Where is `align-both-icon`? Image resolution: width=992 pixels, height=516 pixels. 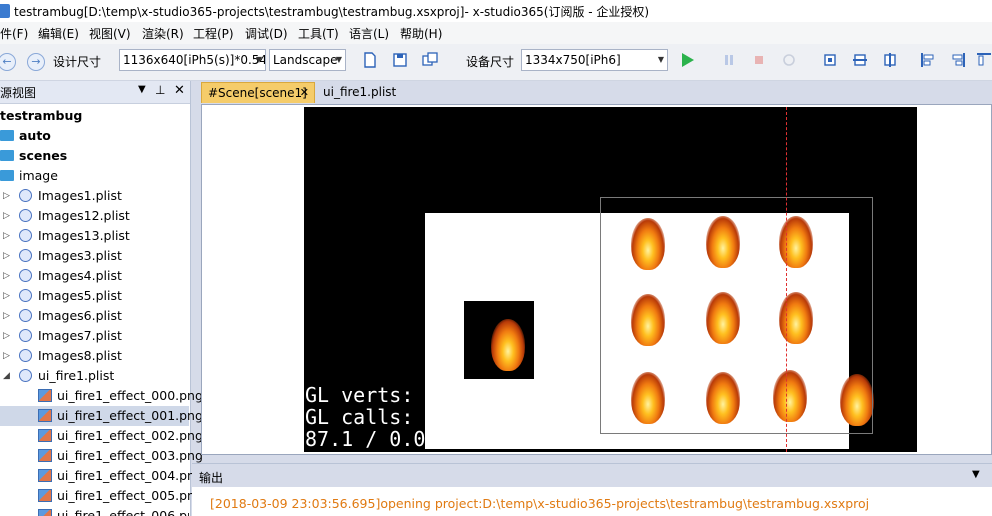 align-both-icon is located at coordinates (890, 60).